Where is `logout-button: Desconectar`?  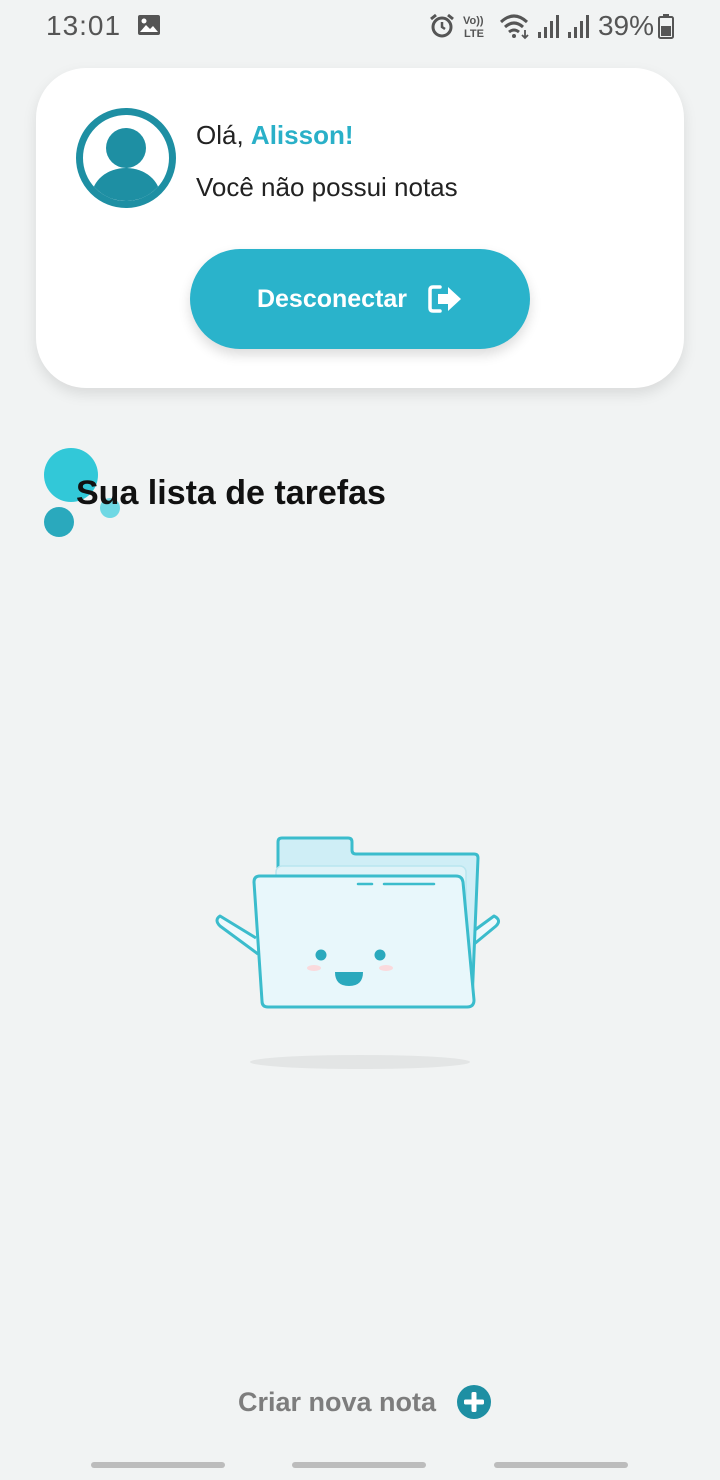
logout-button: Desconectar is located at coordinates (360, 299).